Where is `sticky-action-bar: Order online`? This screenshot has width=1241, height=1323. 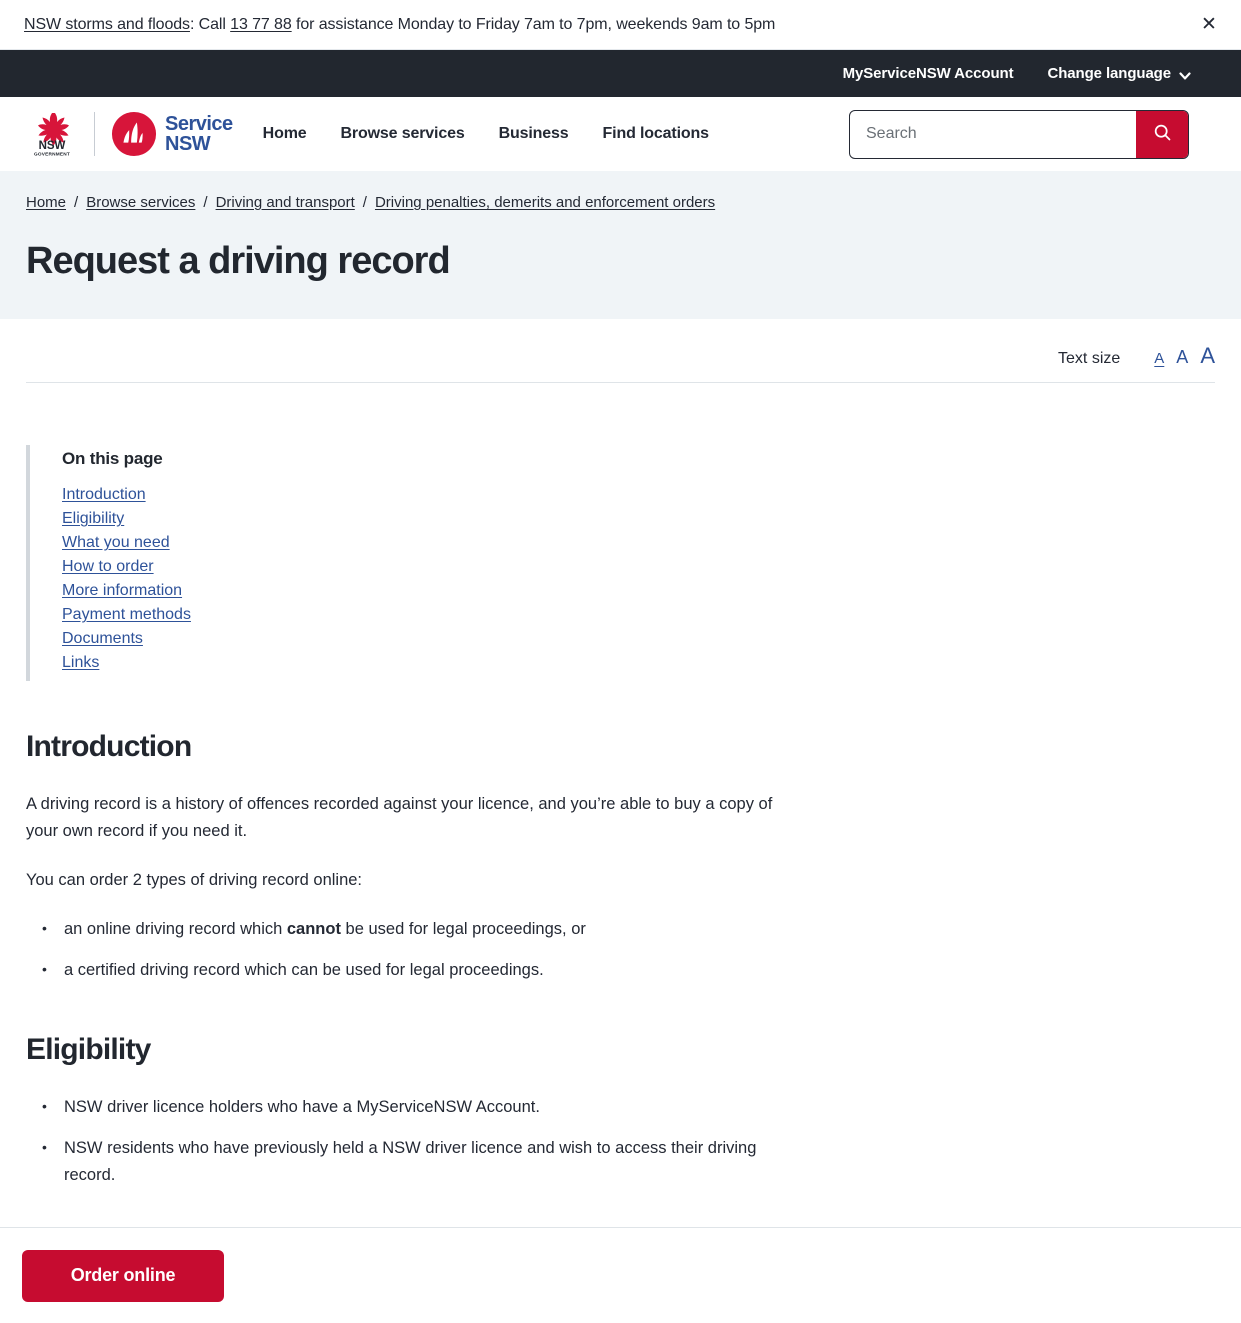
sticky-action-bar: Order online is located at coordinates (620, 1275).